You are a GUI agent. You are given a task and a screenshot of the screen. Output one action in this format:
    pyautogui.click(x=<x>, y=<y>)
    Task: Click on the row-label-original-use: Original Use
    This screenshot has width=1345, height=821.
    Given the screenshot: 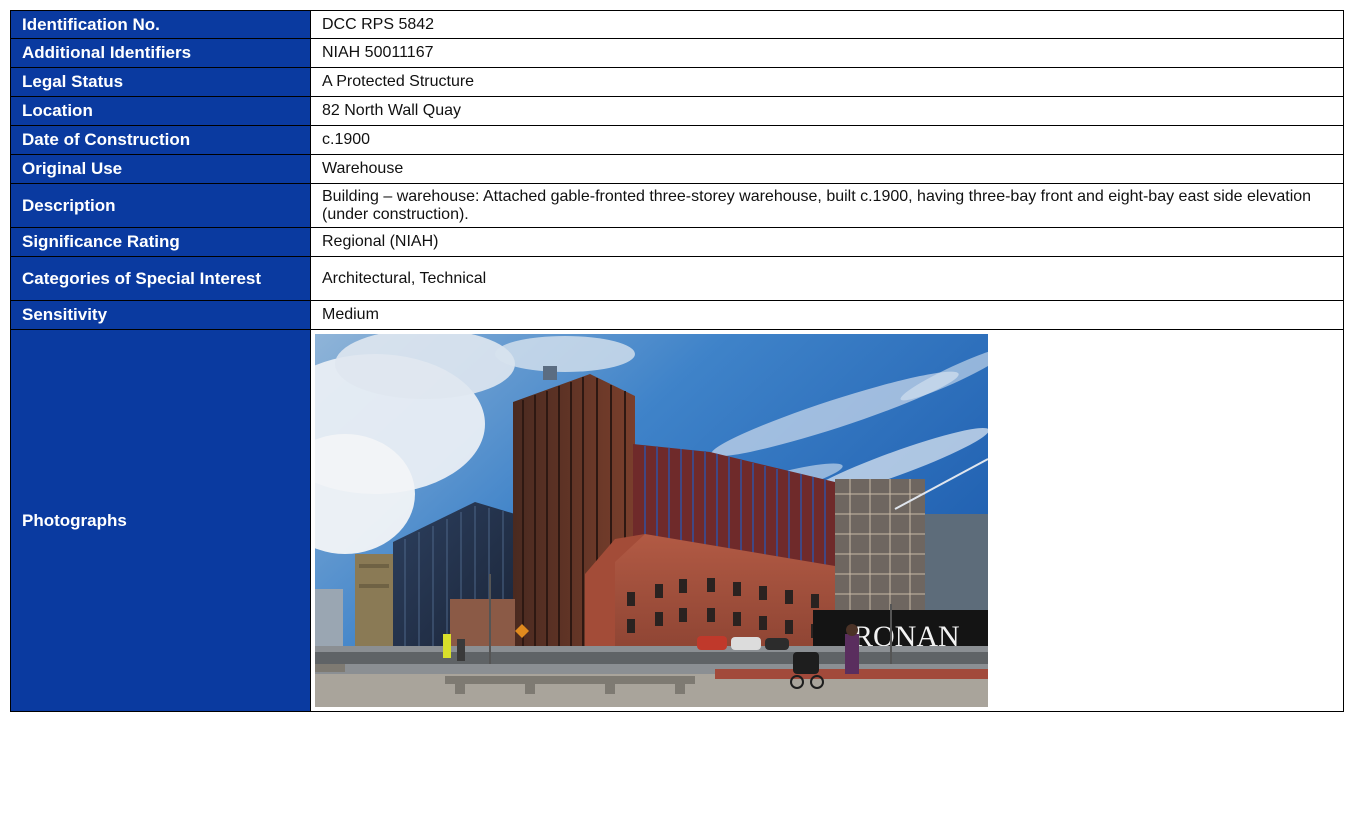 What is the action you would take?
    pyautogui.click(x=160, y=169)
    